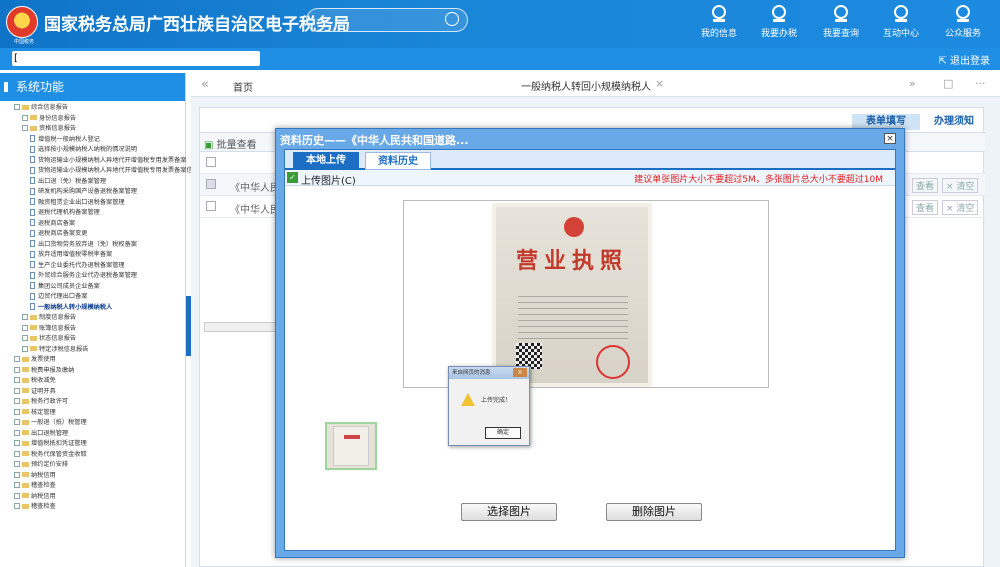 The width and height of the screenshot is (1000, 567). I want to click on tree-item: 货物运输业小规模纳税人异地代开增值税专用发票备案, so click(95, 161).